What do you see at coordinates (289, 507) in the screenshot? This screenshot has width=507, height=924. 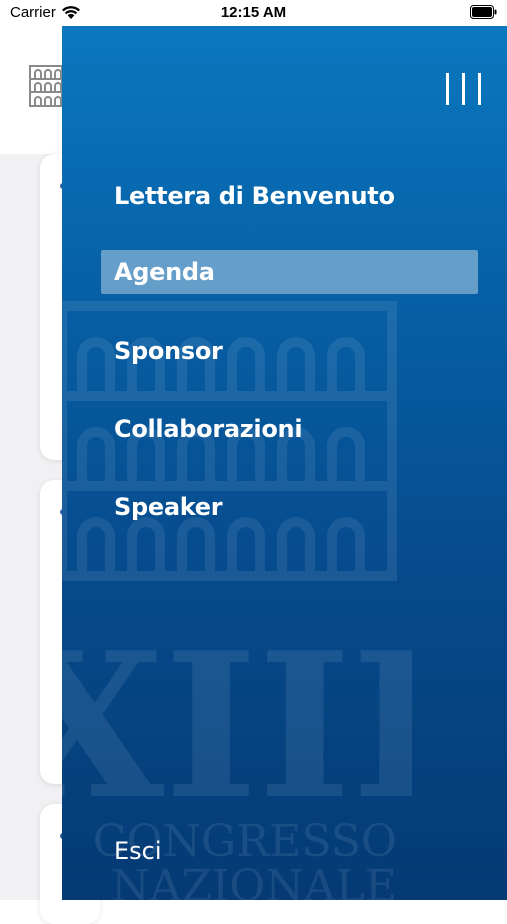 I see `menu-item-speaker: Speaker` at bounding box center [289, 507].